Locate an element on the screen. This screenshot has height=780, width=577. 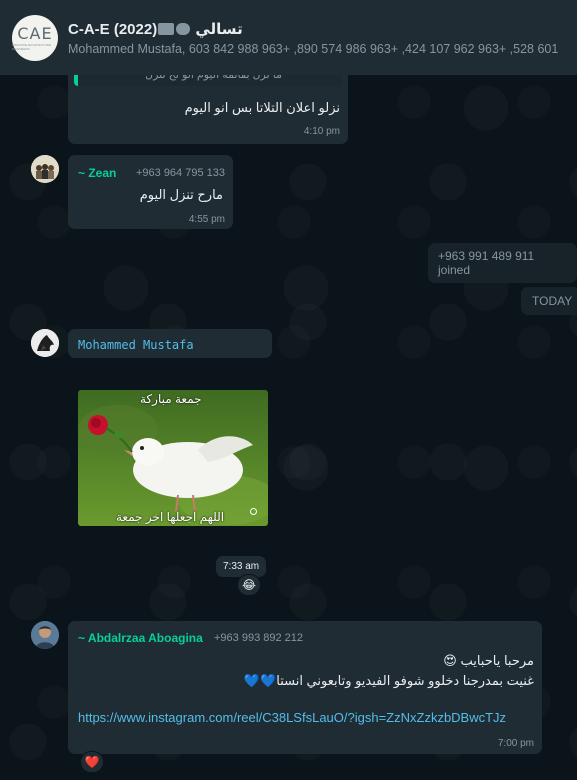
sender-name: ~ Abdalrzaa Aboagina is located at coordinates (140, 638).